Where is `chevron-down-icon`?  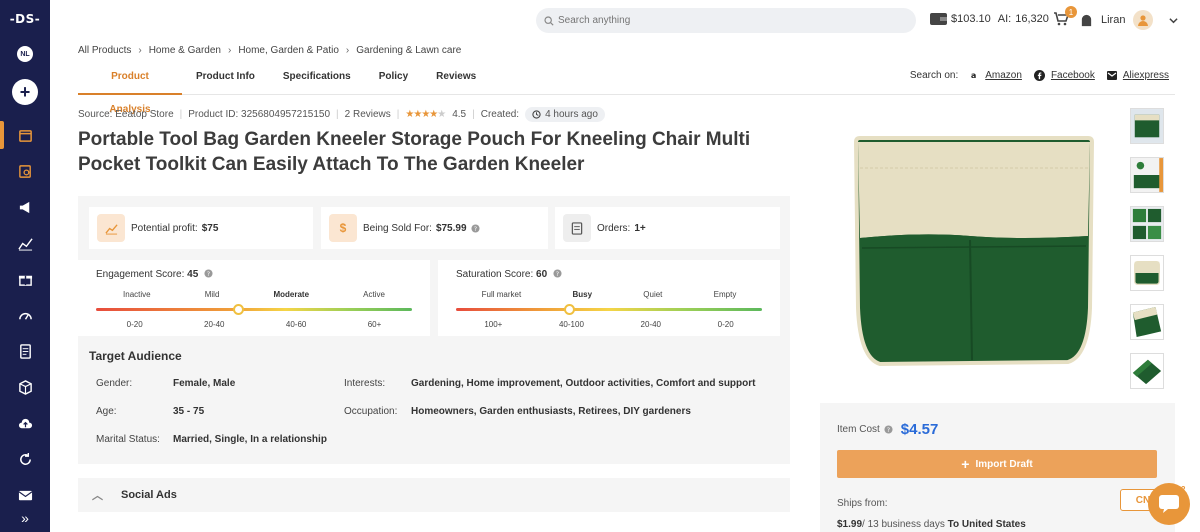
chevron-down-icon is located at coordinates (1174, 20).